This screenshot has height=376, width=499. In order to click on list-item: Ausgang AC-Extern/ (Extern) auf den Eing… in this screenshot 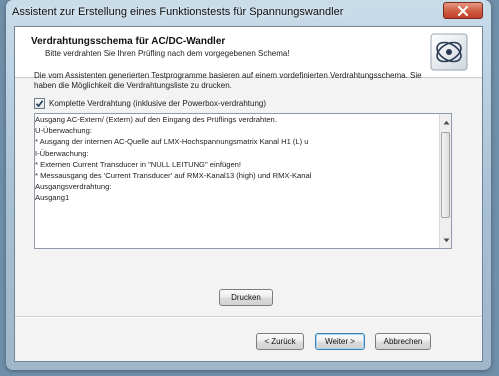, I will do `click(156, 119)`.